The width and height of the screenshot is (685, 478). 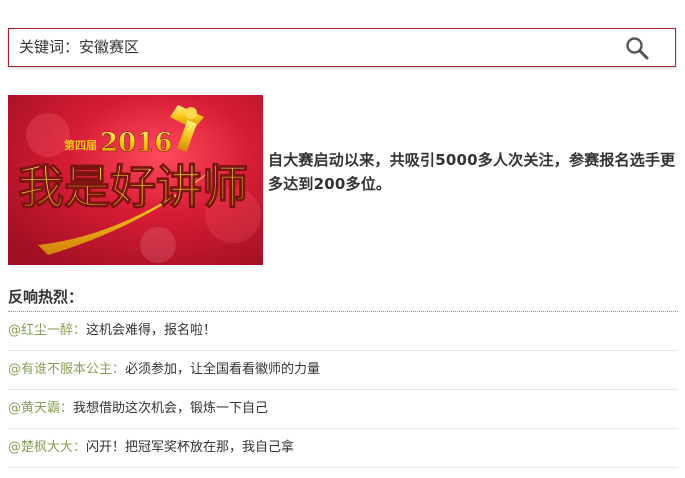 I want to click on banner-title: 我是好讲师, so click(x=133, y=187).